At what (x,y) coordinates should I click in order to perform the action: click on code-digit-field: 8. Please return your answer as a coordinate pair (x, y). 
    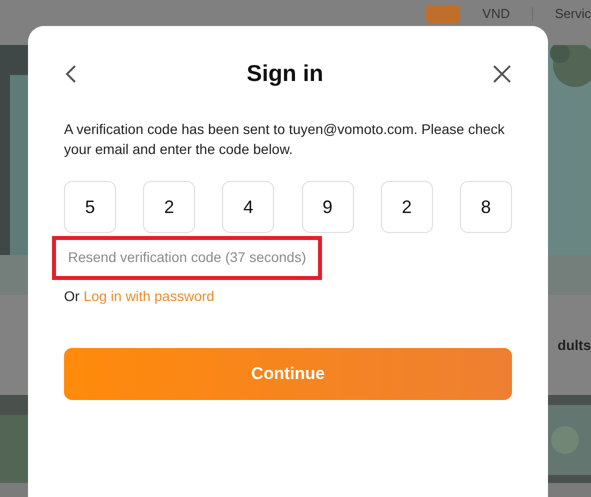
    Looking at the image, I should click on (486, 207).